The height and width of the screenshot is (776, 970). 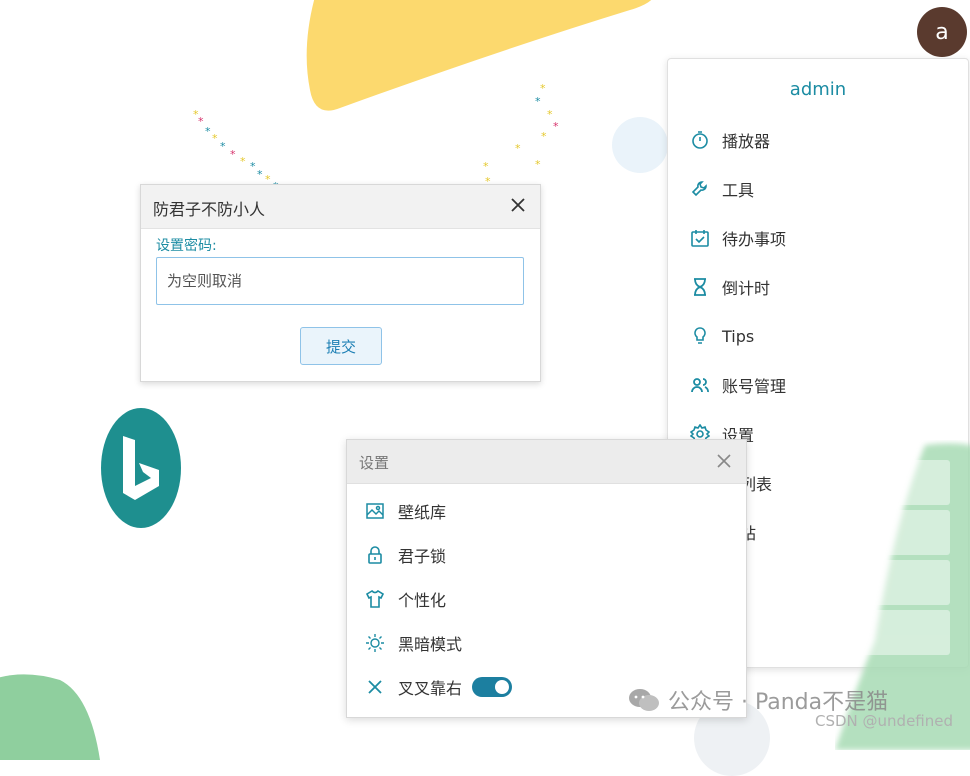 I want to click on menu-item-label: 账号管理, so click(x=754, y=386).